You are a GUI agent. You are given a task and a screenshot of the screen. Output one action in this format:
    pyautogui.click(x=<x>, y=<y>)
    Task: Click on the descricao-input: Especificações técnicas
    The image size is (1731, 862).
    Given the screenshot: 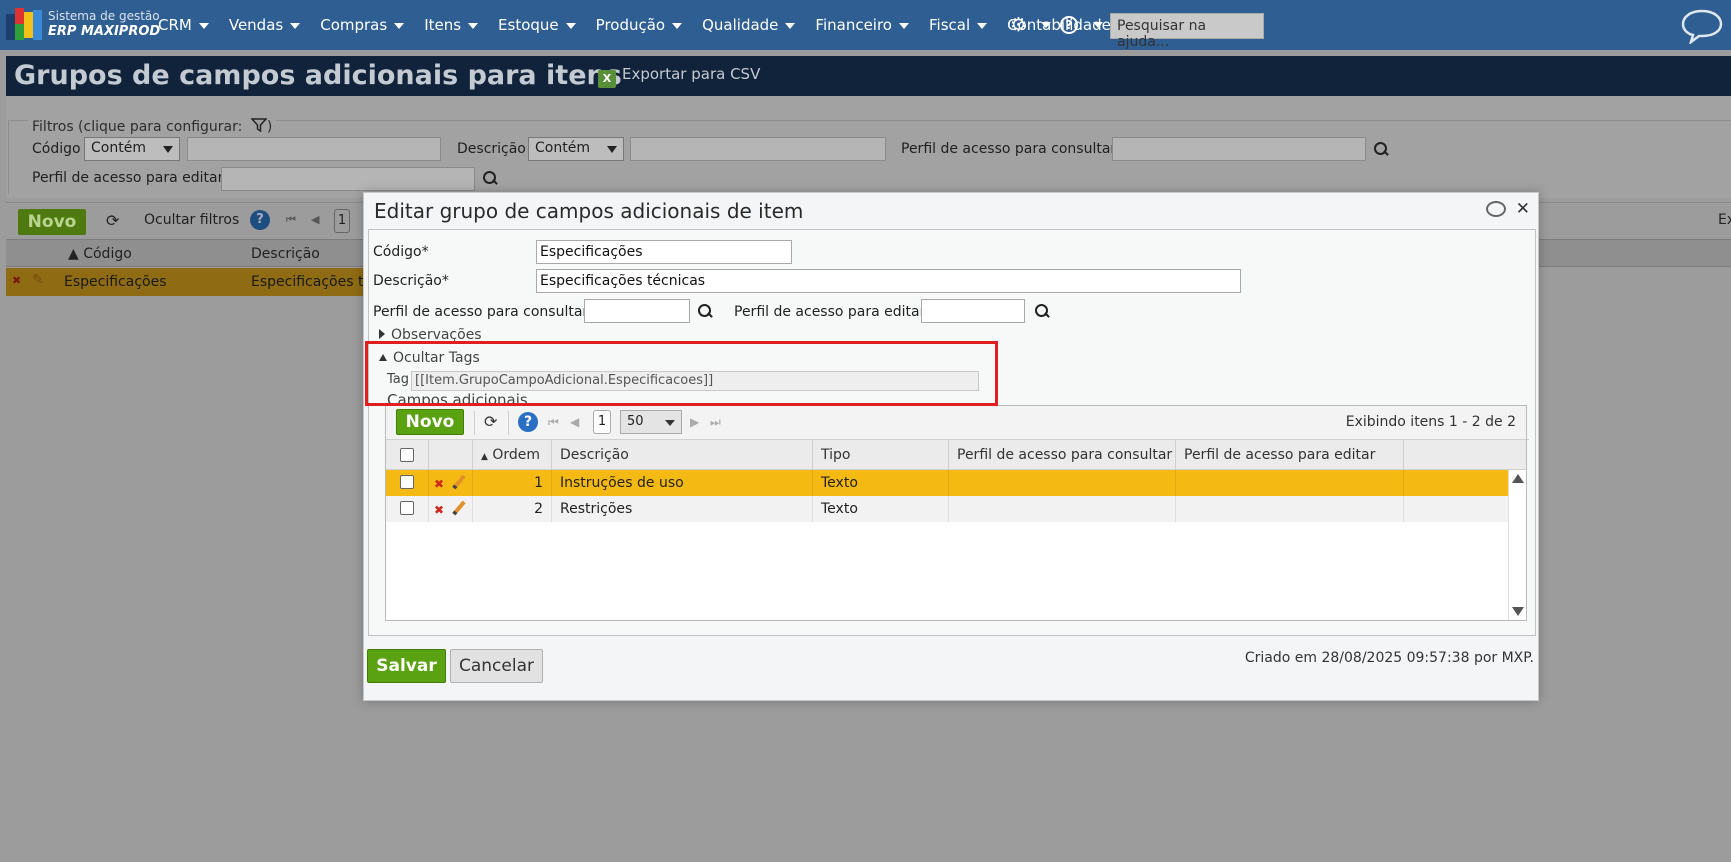 What is the action you would take?
    pyautogui.click(x=888, y=281)
    